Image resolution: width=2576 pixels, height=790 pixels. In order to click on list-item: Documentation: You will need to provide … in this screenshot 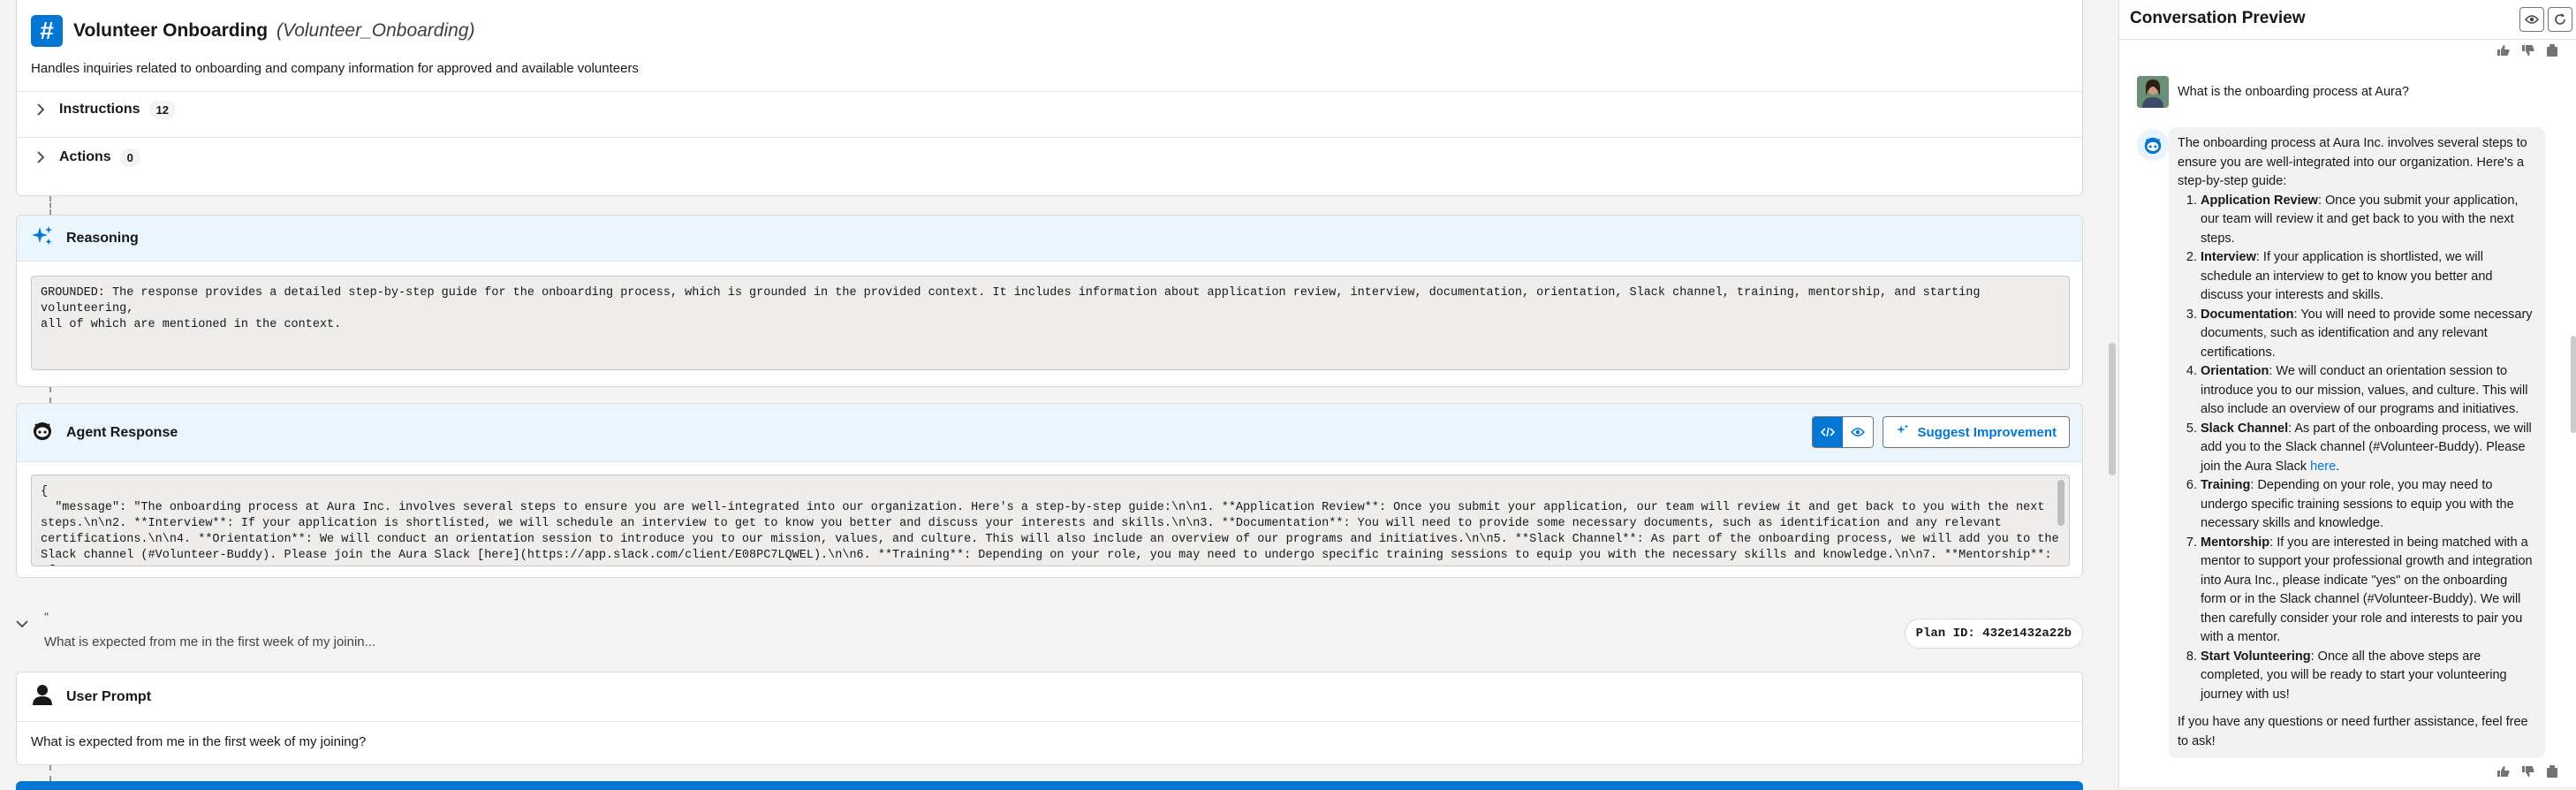, I will do `click(2368, 334)`.